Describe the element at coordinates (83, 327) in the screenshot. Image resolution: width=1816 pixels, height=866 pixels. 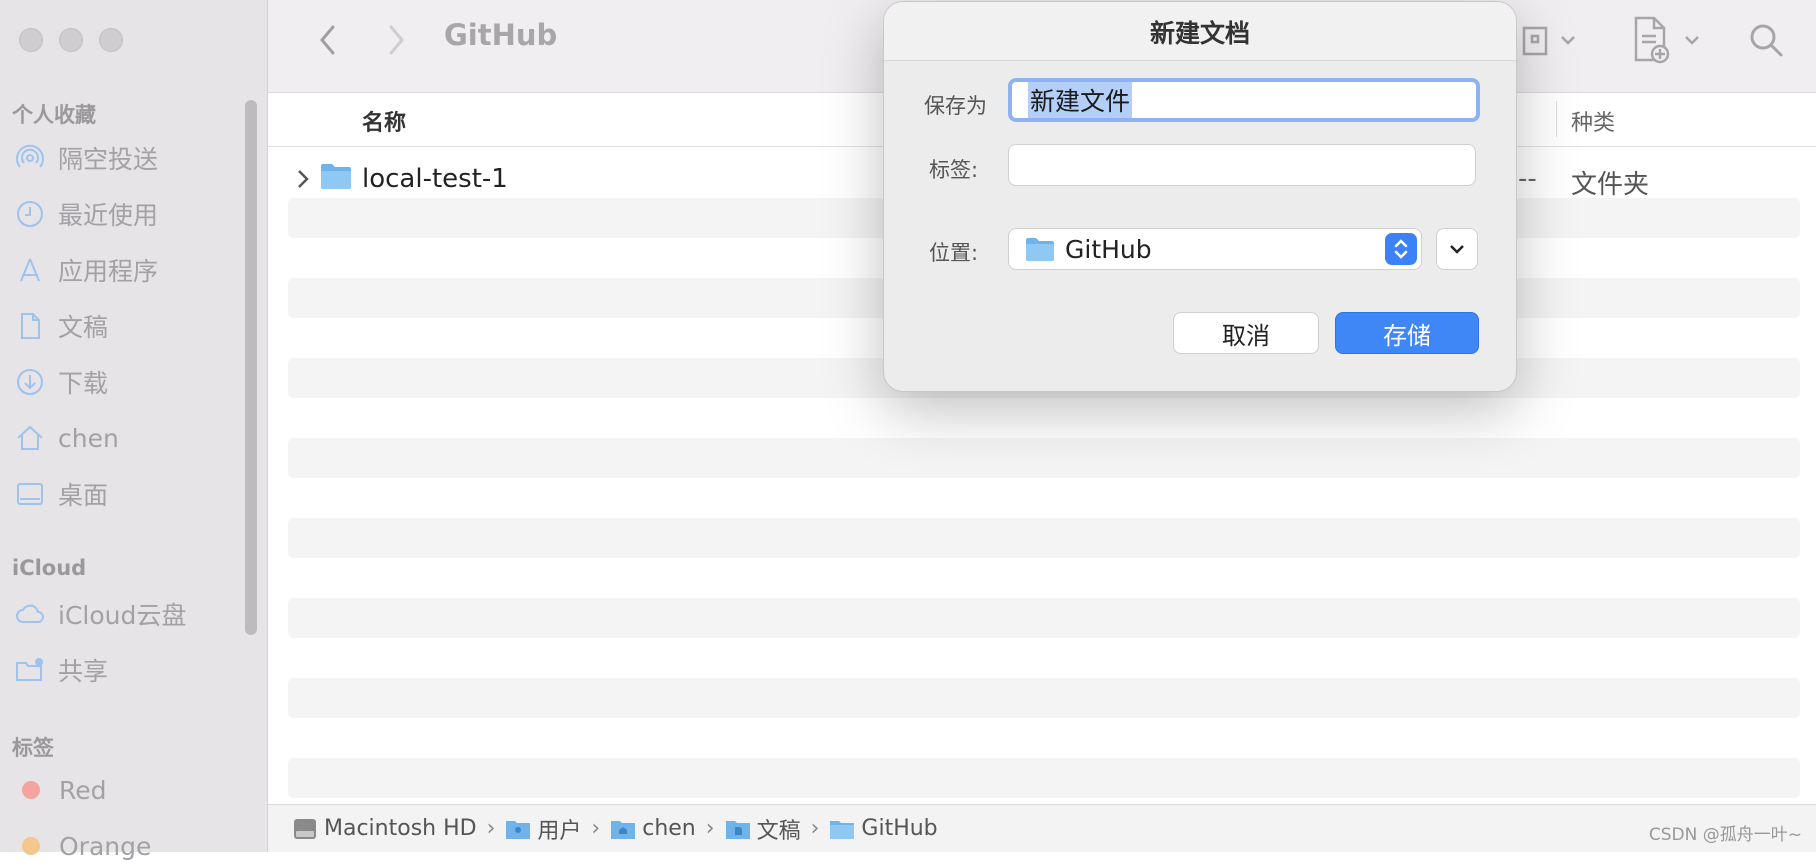
I see `sidebar-item-label: 文稿` at that location.